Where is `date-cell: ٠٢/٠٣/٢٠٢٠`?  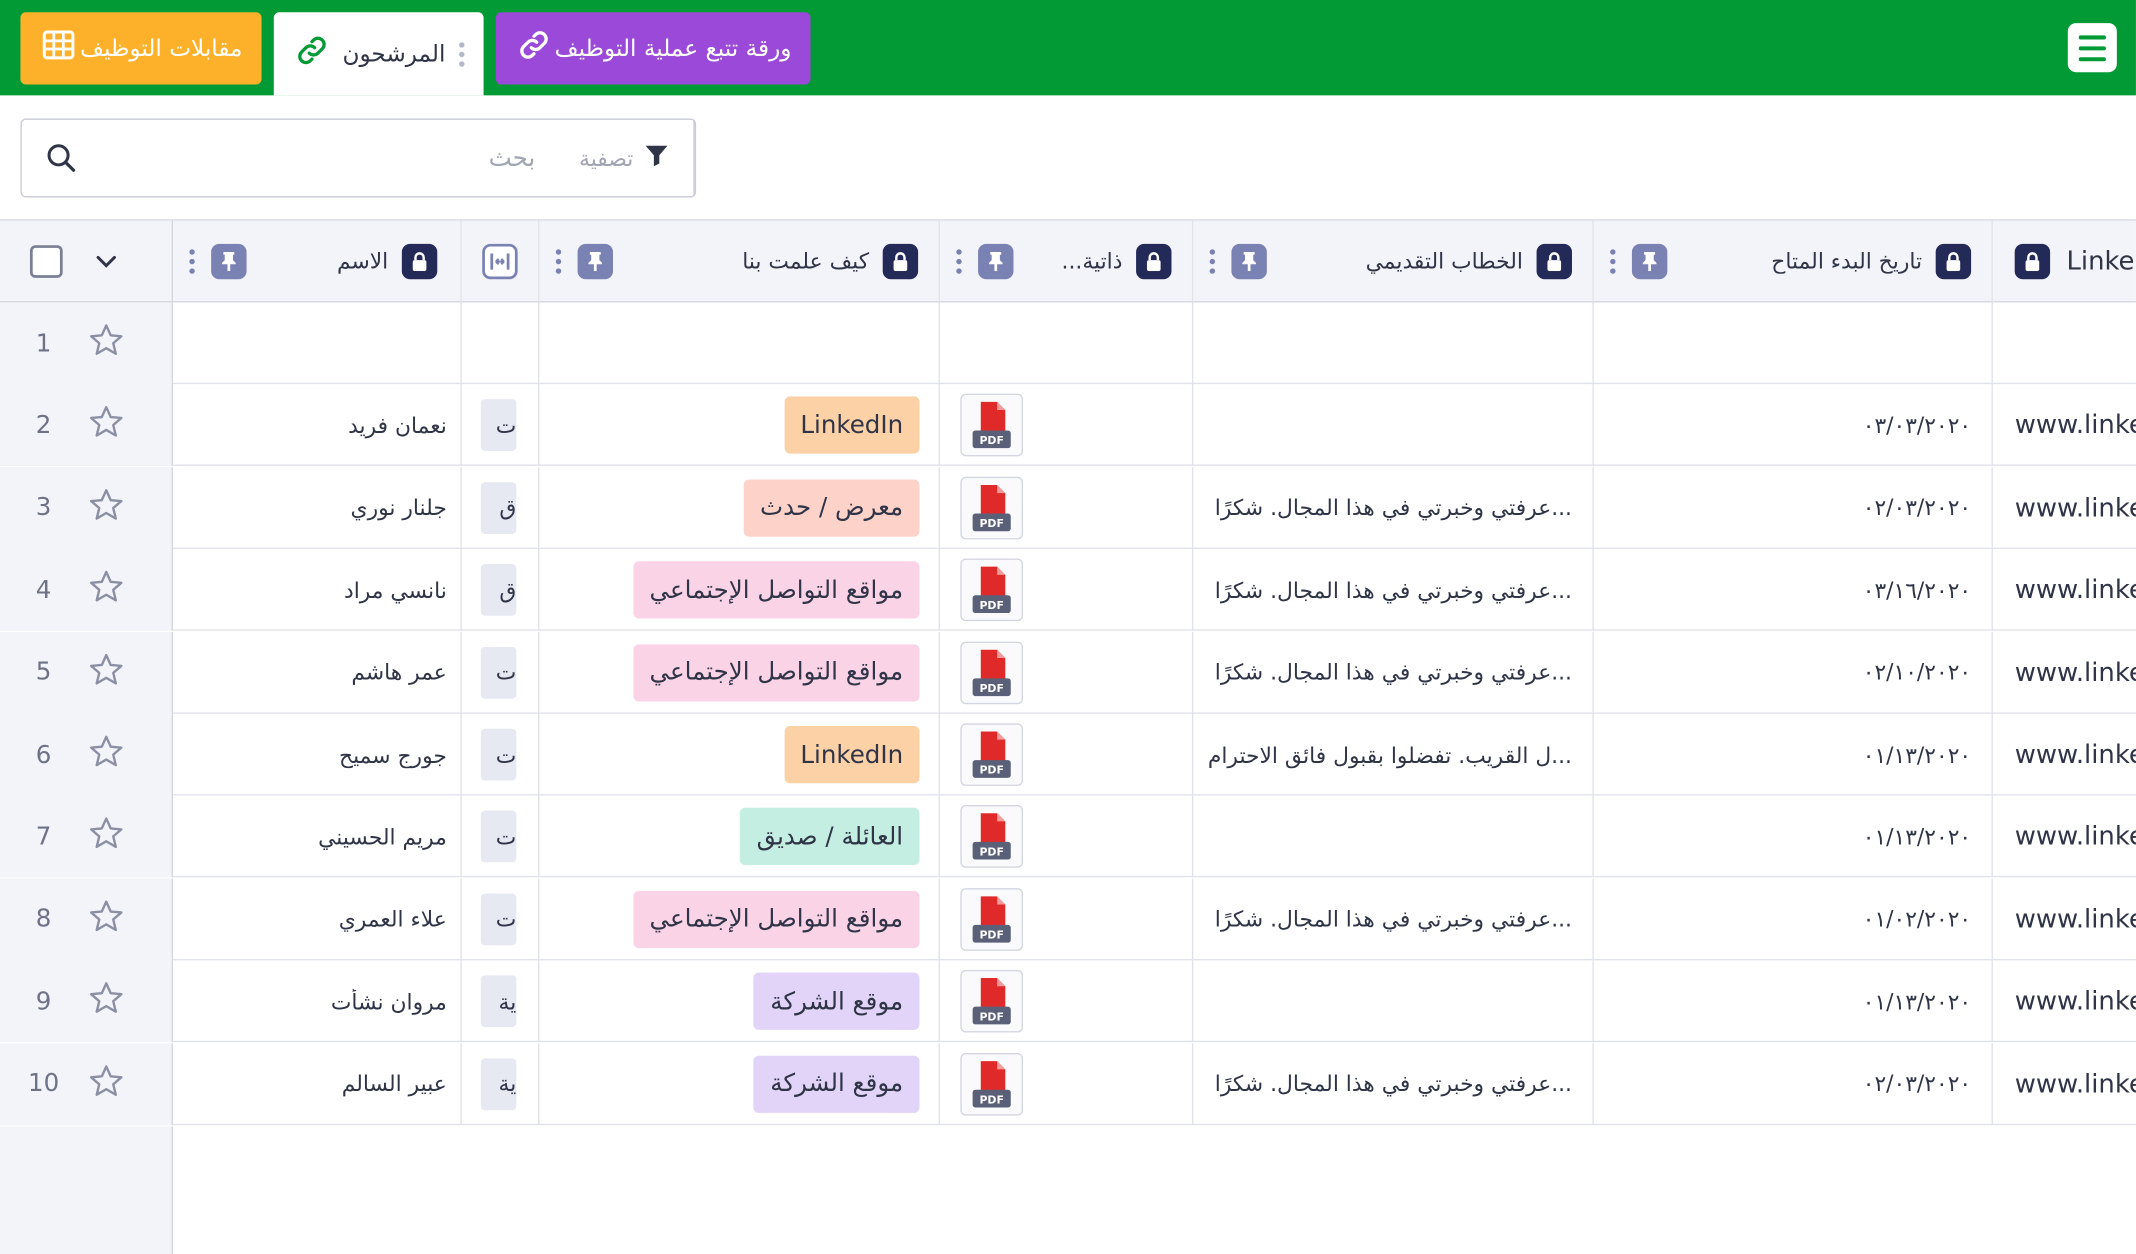 date-cell: ٠٢/٠٣/٢٠٢٠ is located at coordinates (1793, 507).